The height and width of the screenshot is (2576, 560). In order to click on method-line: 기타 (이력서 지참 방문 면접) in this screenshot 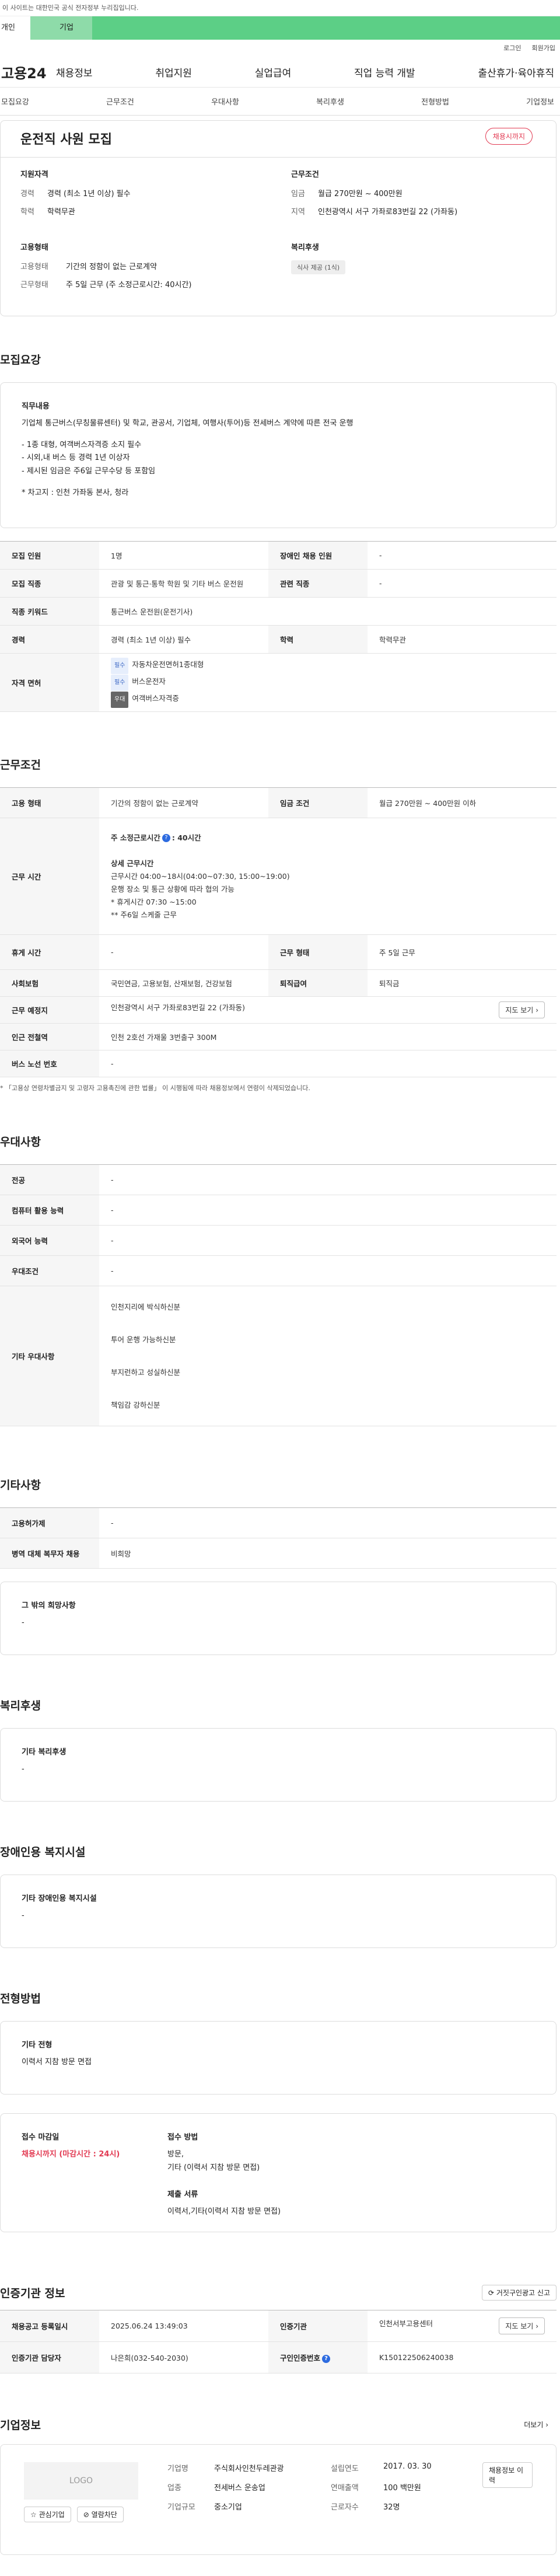, I will do `click(213, 2167)`.